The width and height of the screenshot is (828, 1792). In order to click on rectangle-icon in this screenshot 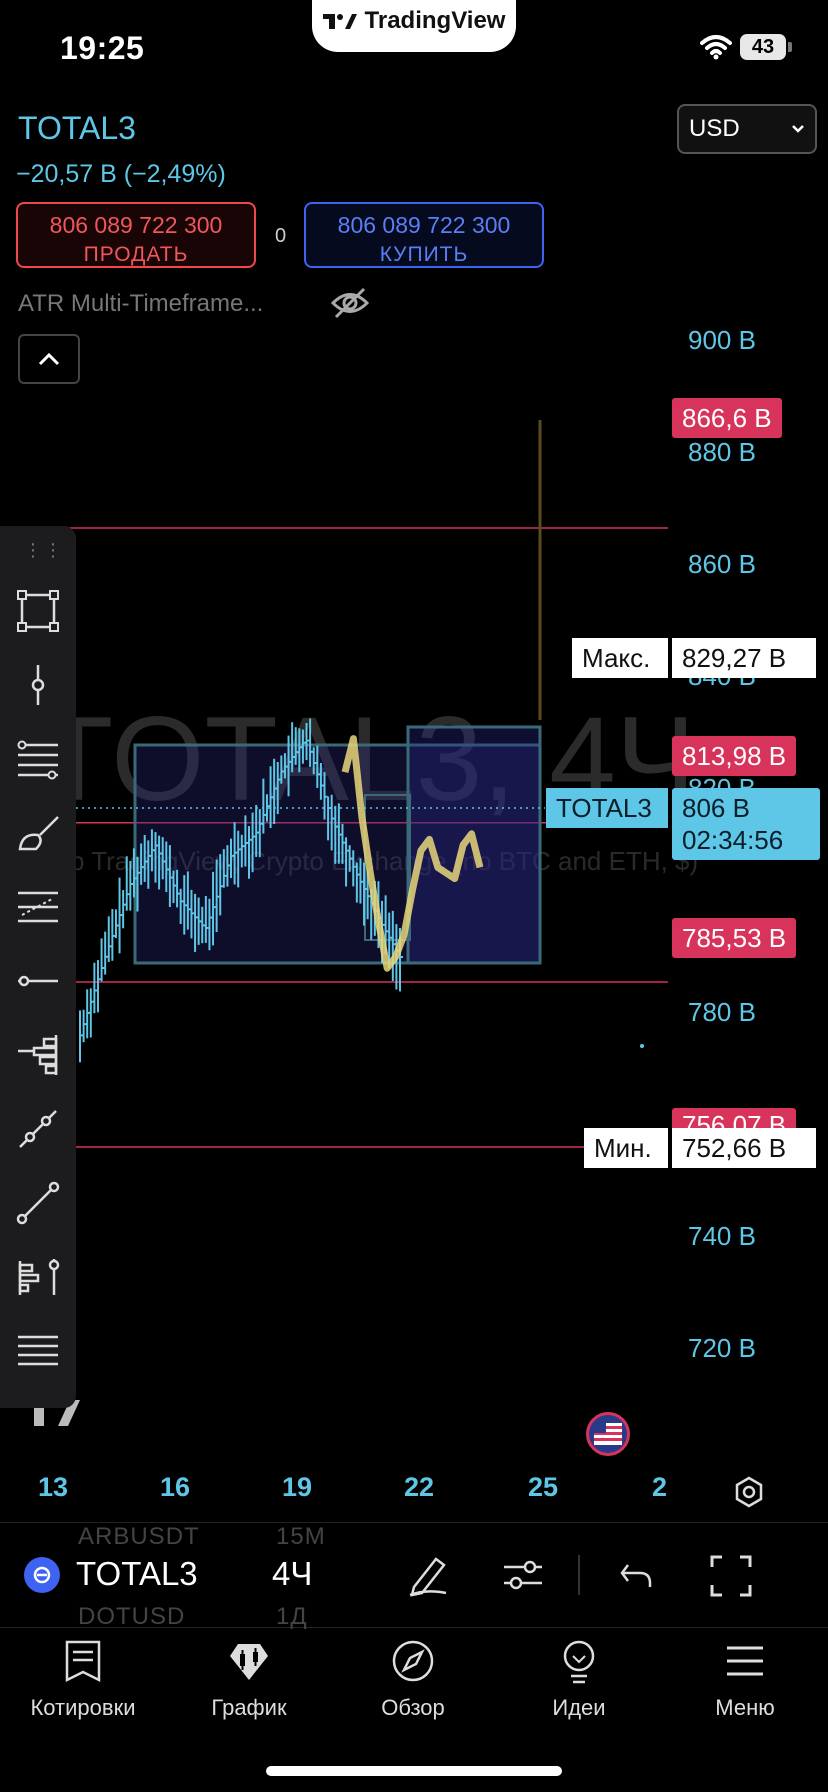, I will do `click(38, 611)`.